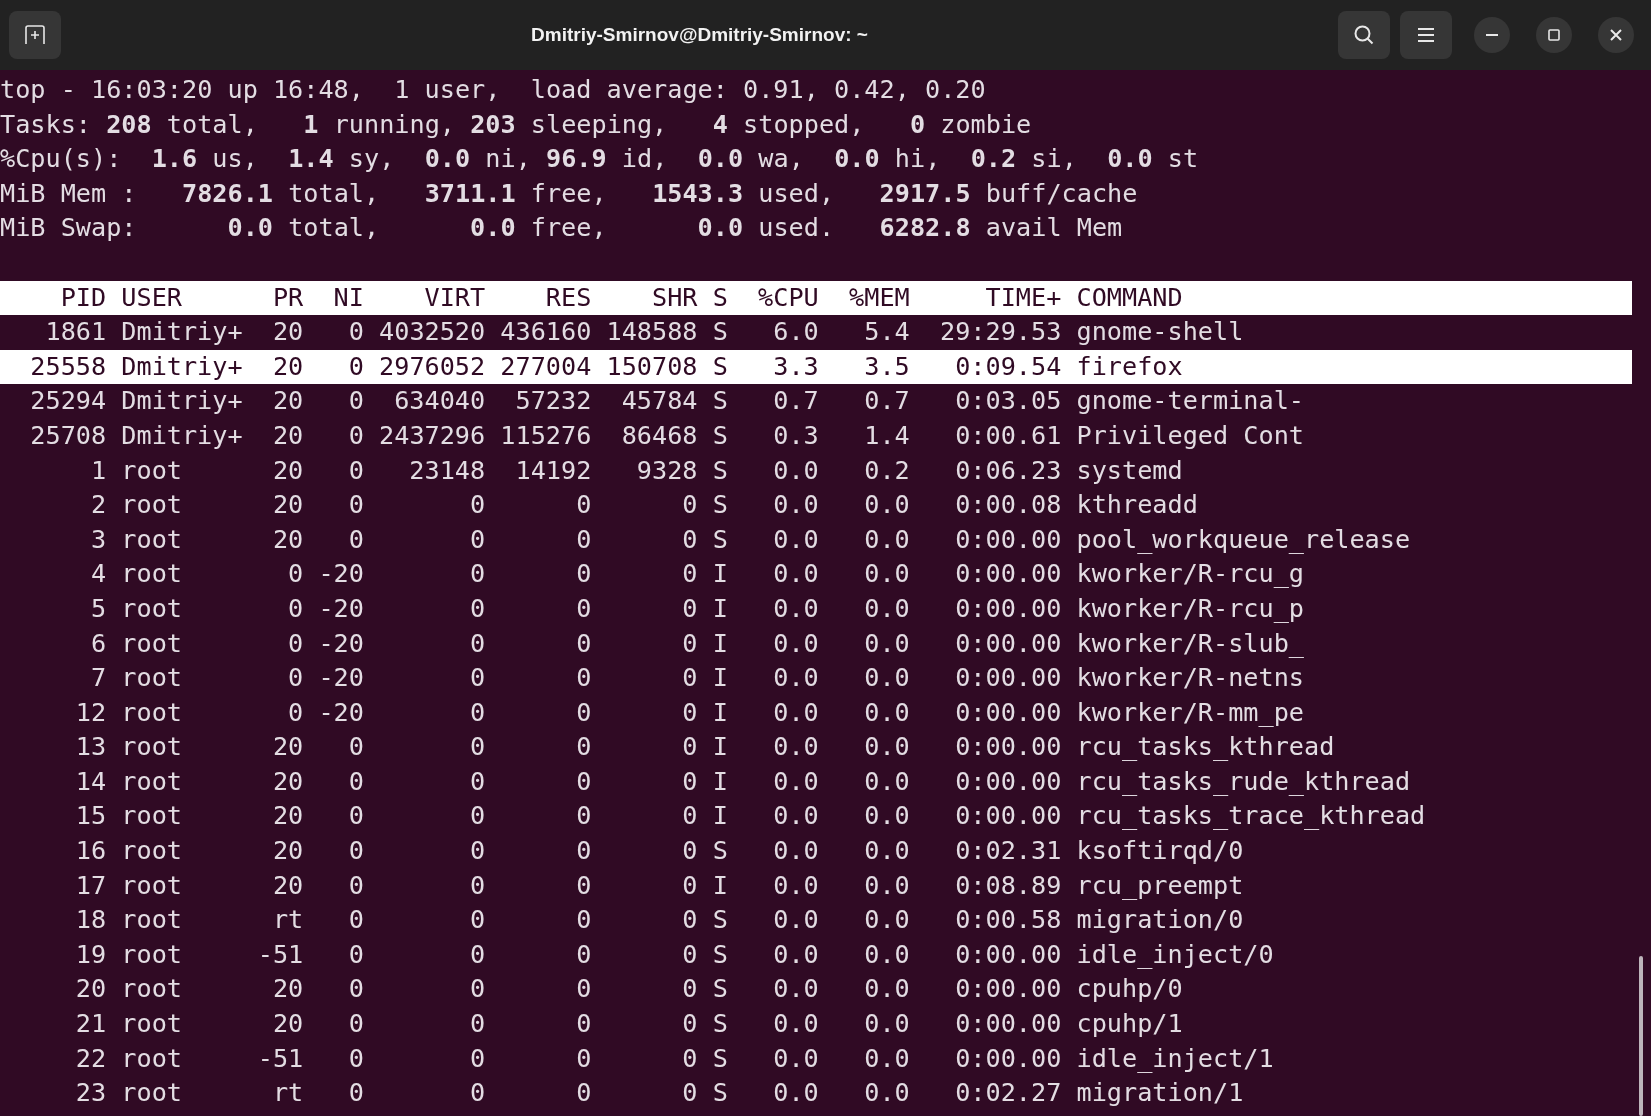  What do you see at coordinates (816, 609) in the screenshot?
I see `process-row: 5 root 0 -20 0 0 0 I 0.0 0.0 0:00.00 kworker/R-rcu_p` at bounding box center [816, 609].